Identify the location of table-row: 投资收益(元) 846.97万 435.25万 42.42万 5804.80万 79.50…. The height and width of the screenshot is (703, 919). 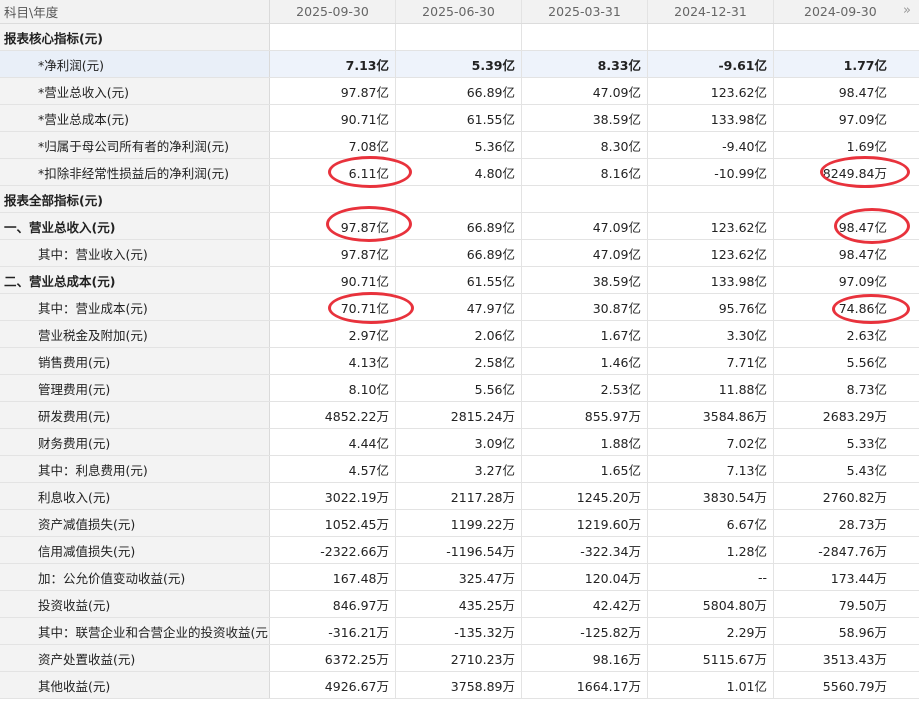
(459, 604).